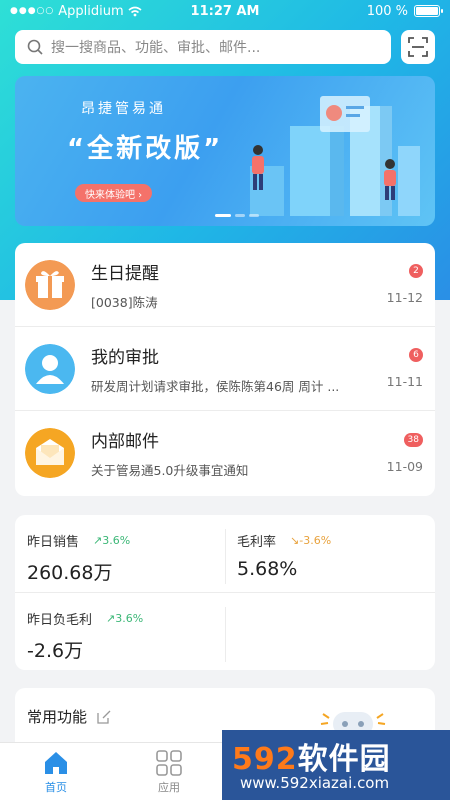 This screenshot has width=450, height=800. Describe the element at coordinates (170, 470) in the screenshot. I see `message-desc: 关于管易通5.0升级事宜通知` at that location.